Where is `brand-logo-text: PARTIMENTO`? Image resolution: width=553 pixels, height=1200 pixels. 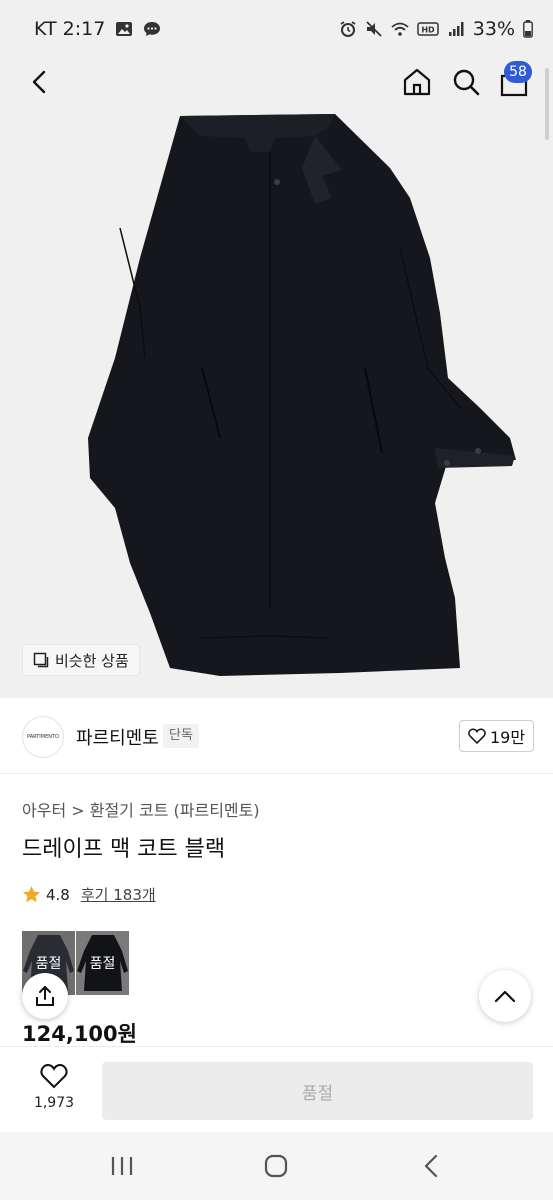 brand-logo-text: PARTIMENTO is located at coordinates (43, 737).